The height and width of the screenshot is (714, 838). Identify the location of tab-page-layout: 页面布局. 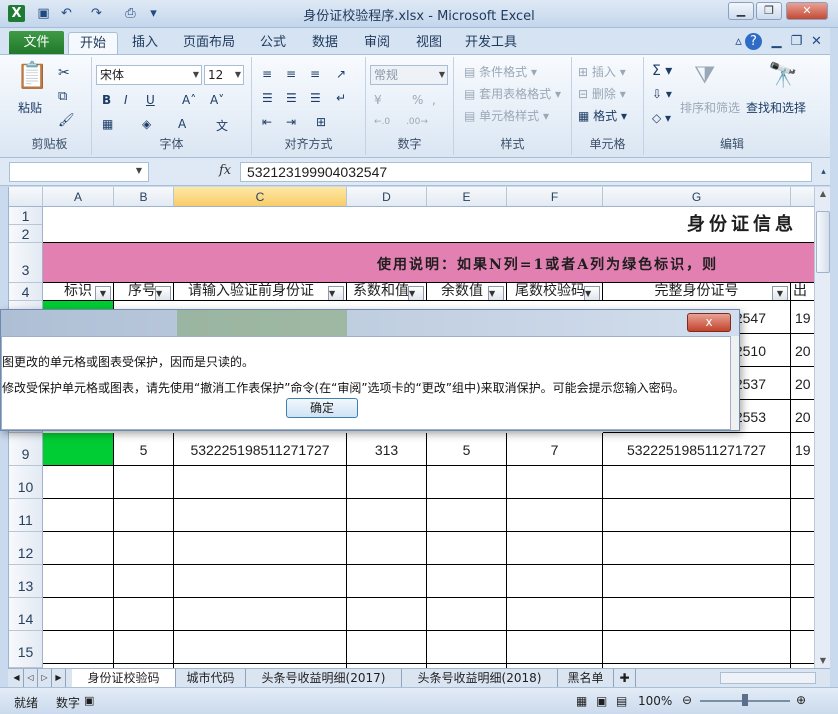
(209, 43).